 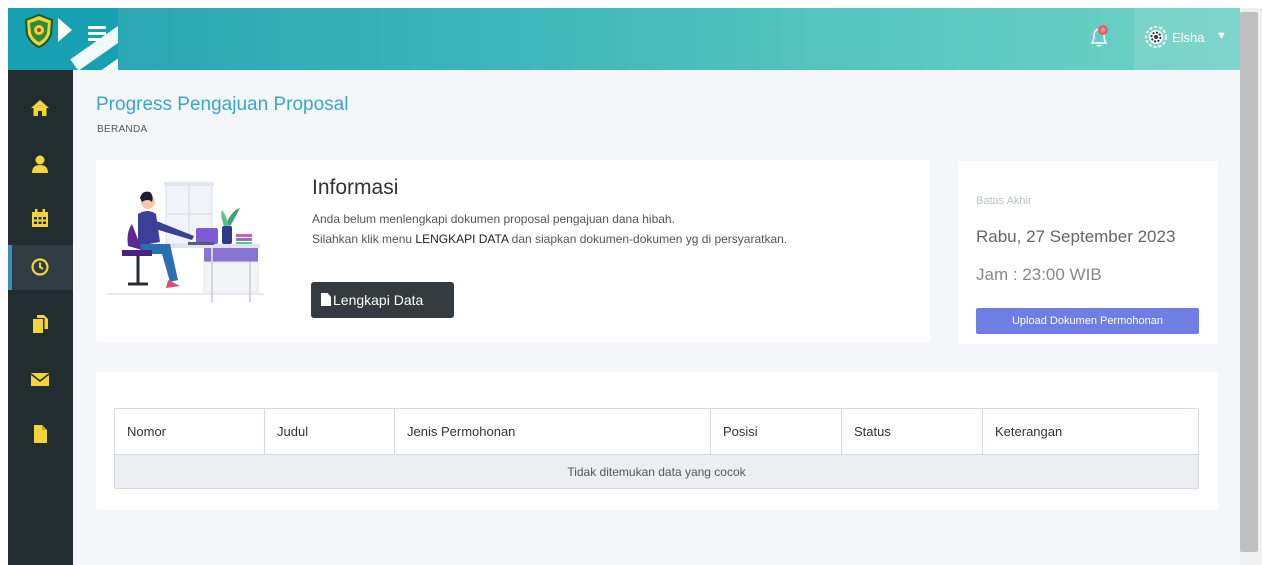 I want to click on user-name: Elsha, so click(x=1188, y=37).